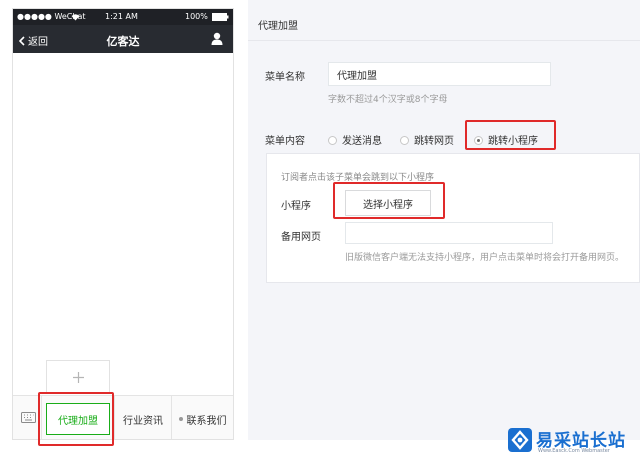 Image resolution: width=640 pixels, height=456 pixels. I want to click on status-time: 1:21 AM, so click(121, 16).